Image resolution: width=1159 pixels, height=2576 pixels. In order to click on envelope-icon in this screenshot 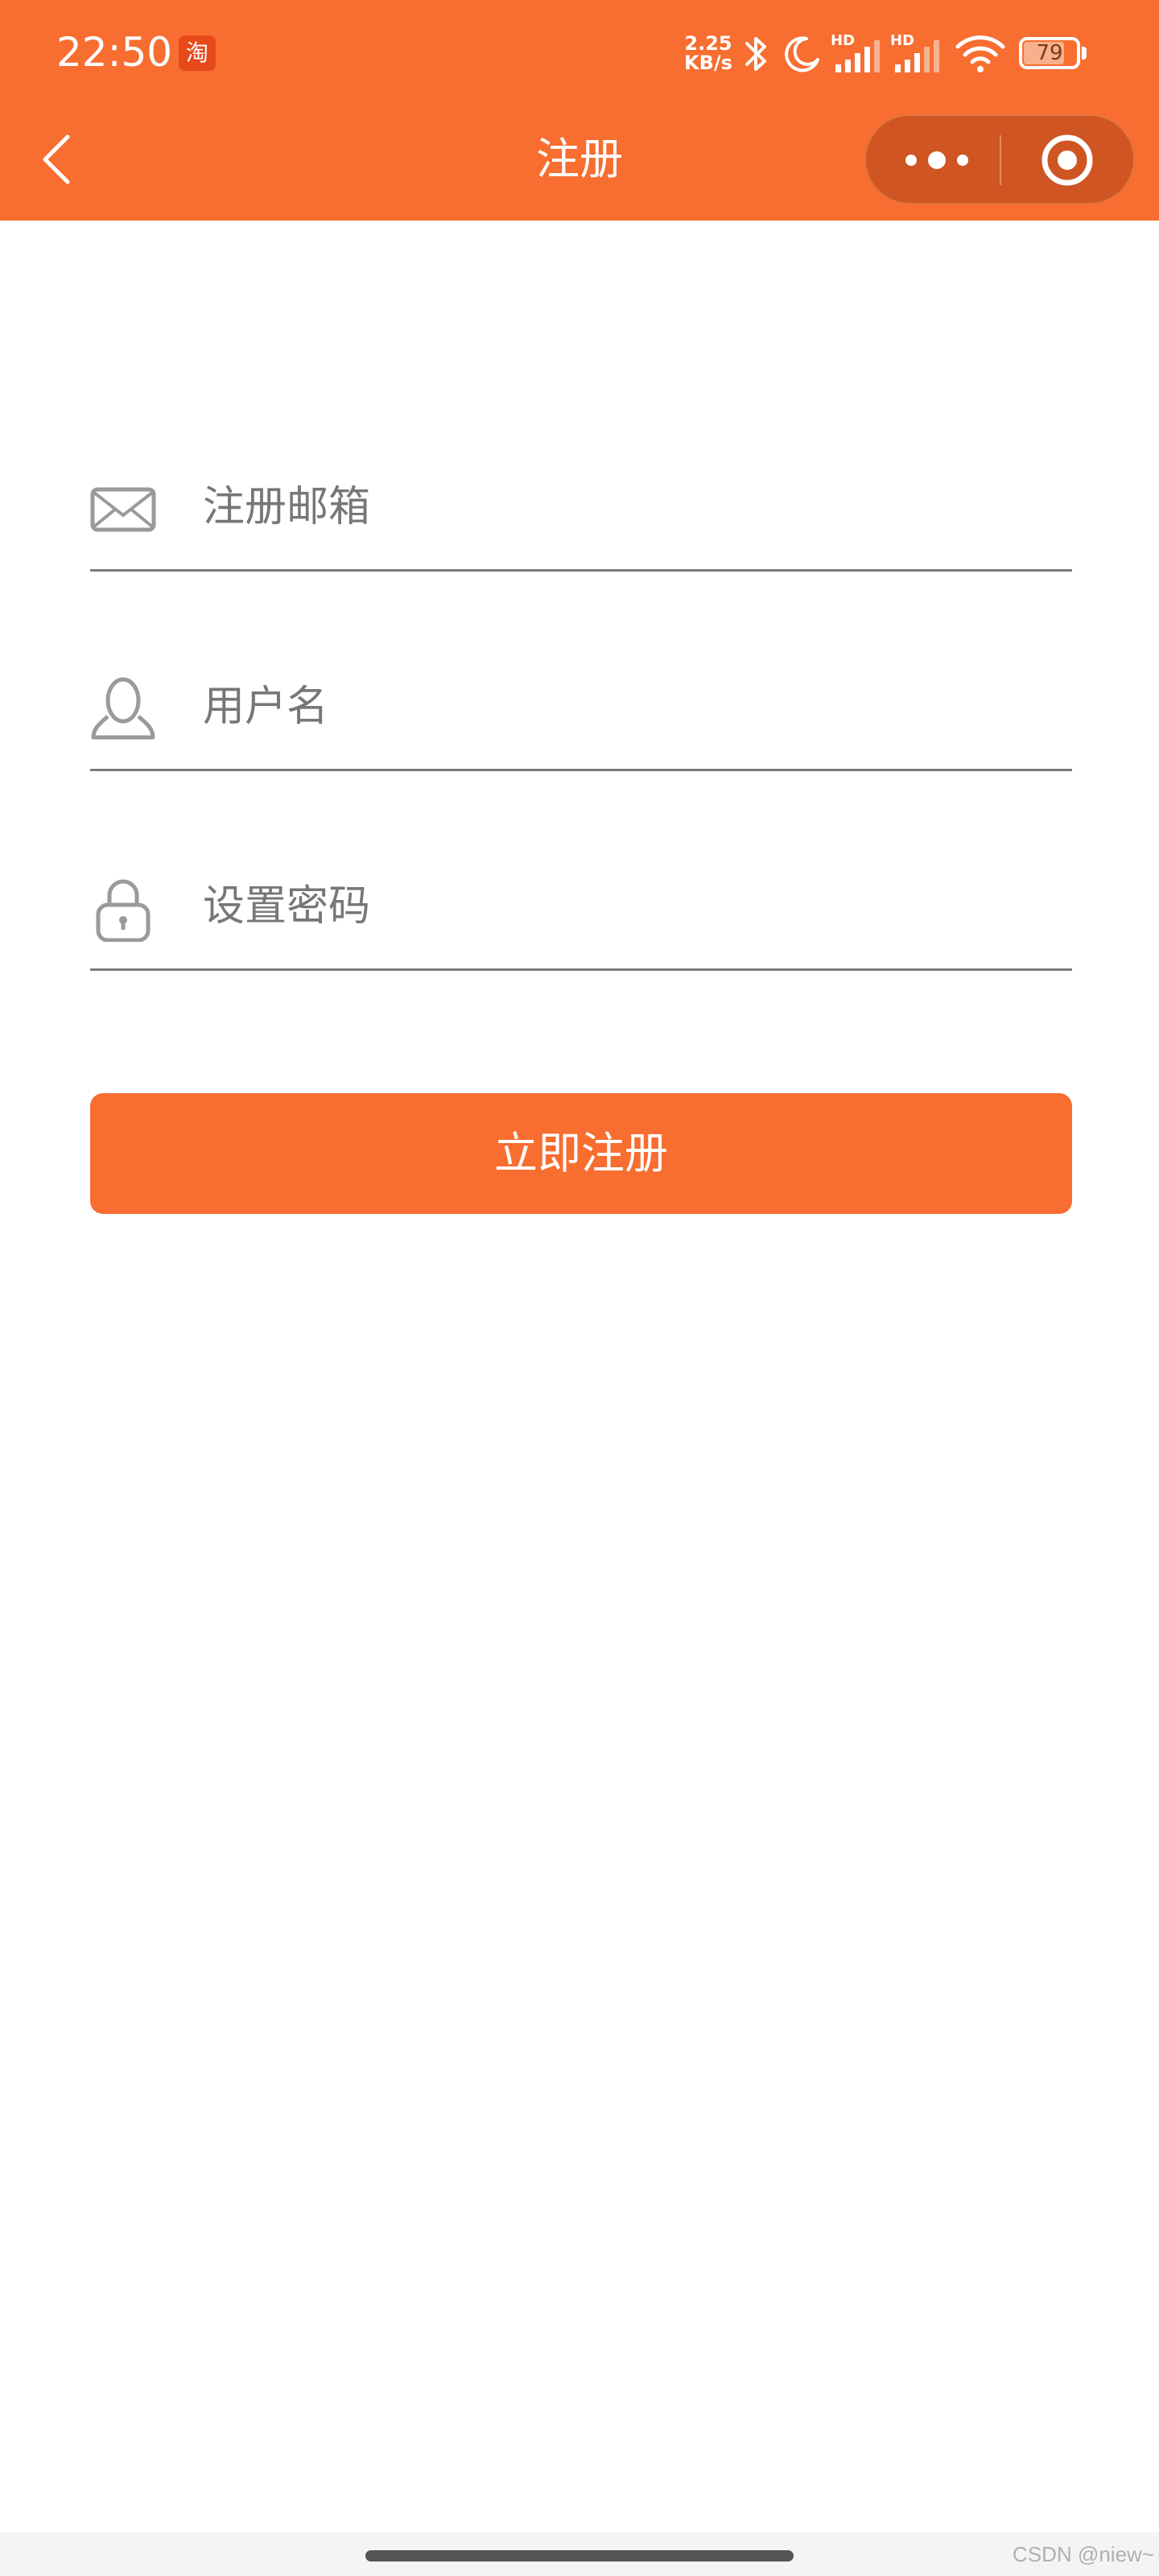, I will do `click(123, 509)`.